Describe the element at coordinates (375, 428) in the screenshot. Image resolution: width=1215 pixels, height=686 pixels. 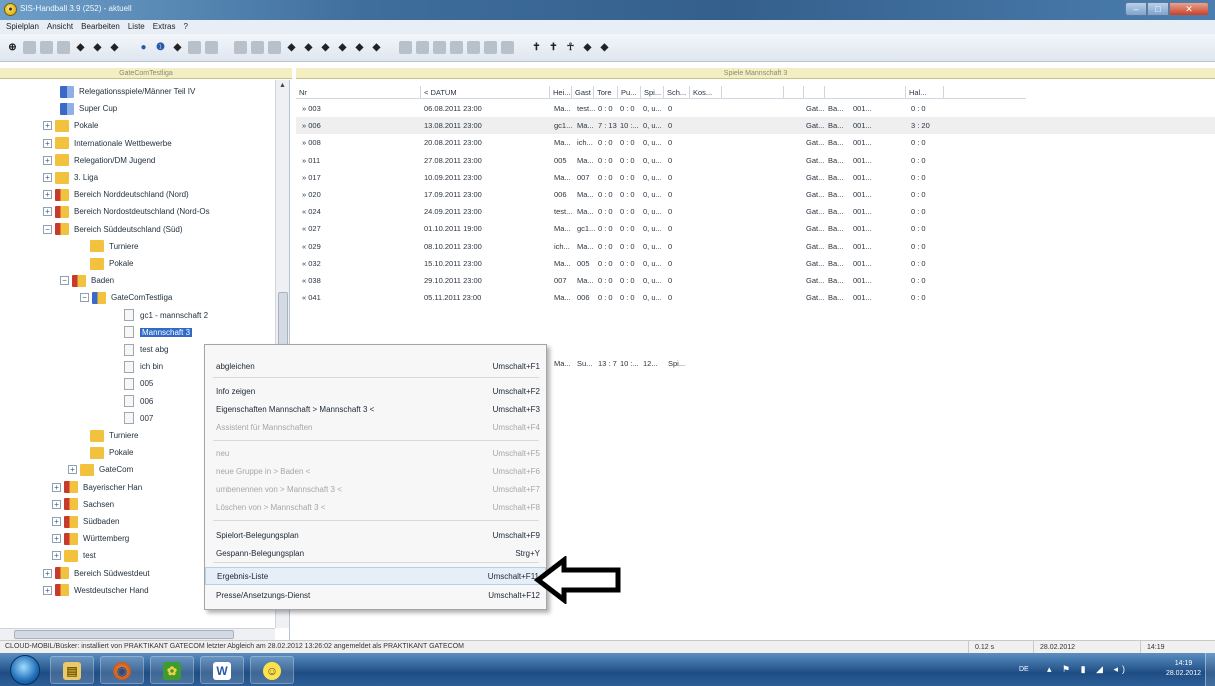
I see `context-menu-item: Assistent für Mannschaften Umschalt+F4` at that location.